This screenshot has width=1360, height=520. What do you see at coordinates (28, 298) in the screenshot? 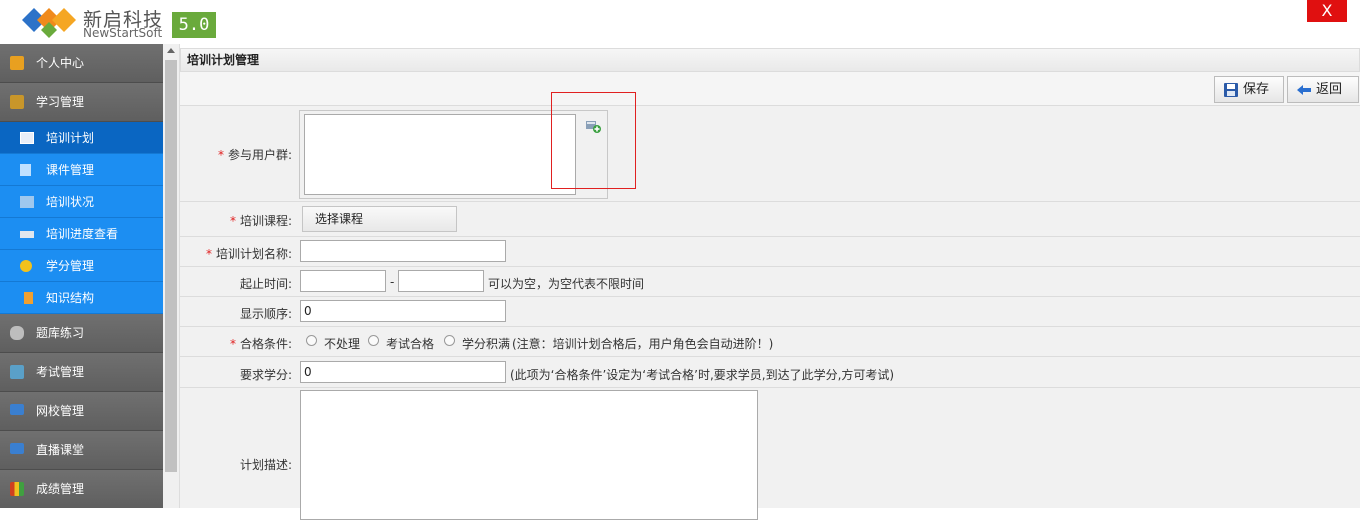
I see `knowledge-icon` at bounding box center [28, 298].